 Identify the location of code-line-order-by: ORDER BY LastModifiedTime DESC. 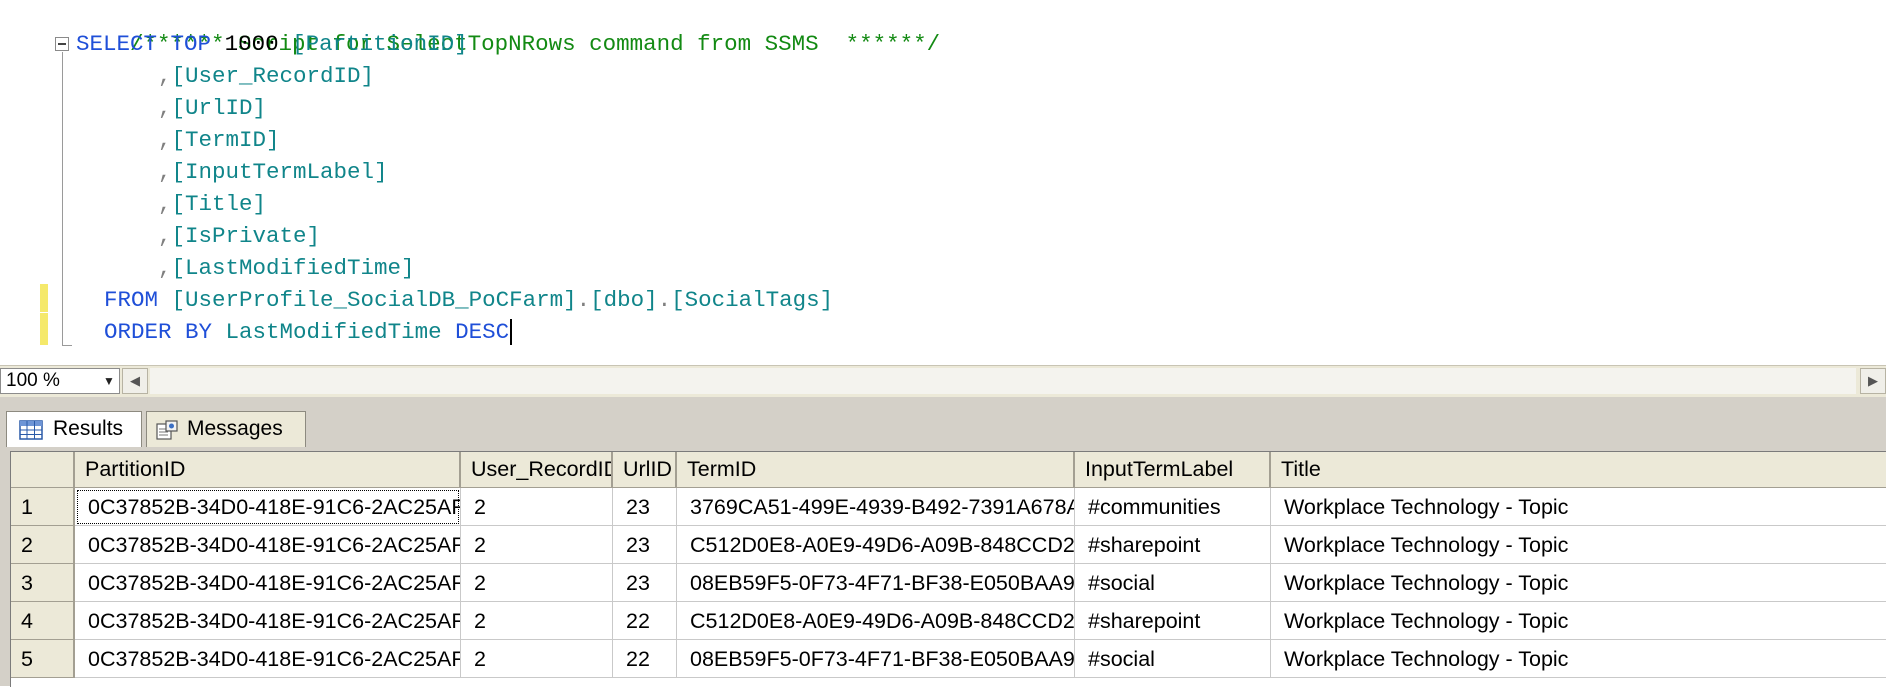
(308, 332).